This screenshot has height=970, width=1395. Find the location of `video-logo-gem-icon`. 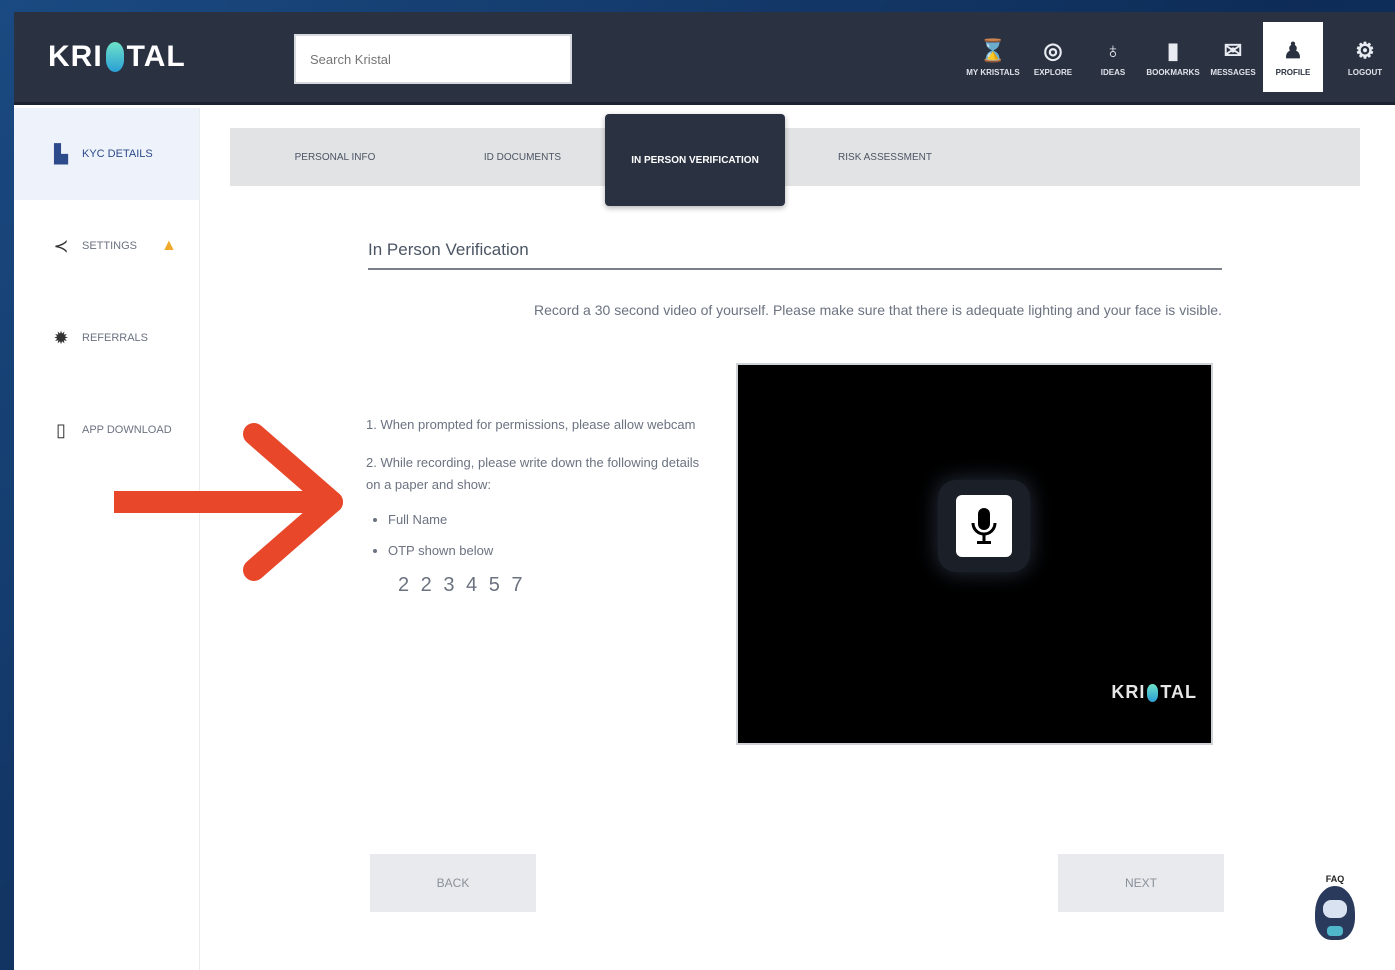

video-logo-gem-icon is located at coordinates (1153, 692).